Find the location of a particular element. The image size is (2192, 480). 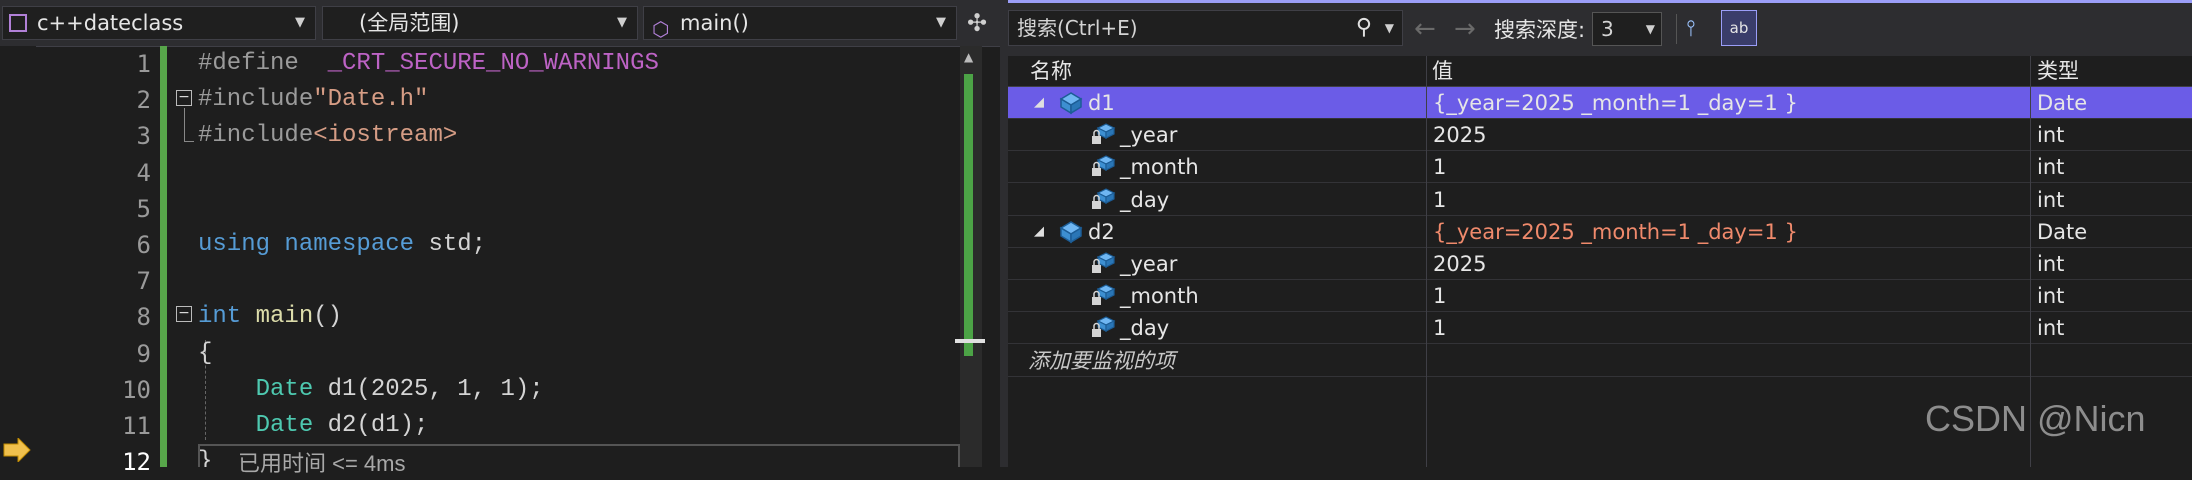

search-depth-dropdown: 3 ▼ is located at coordinates (1627, 29).